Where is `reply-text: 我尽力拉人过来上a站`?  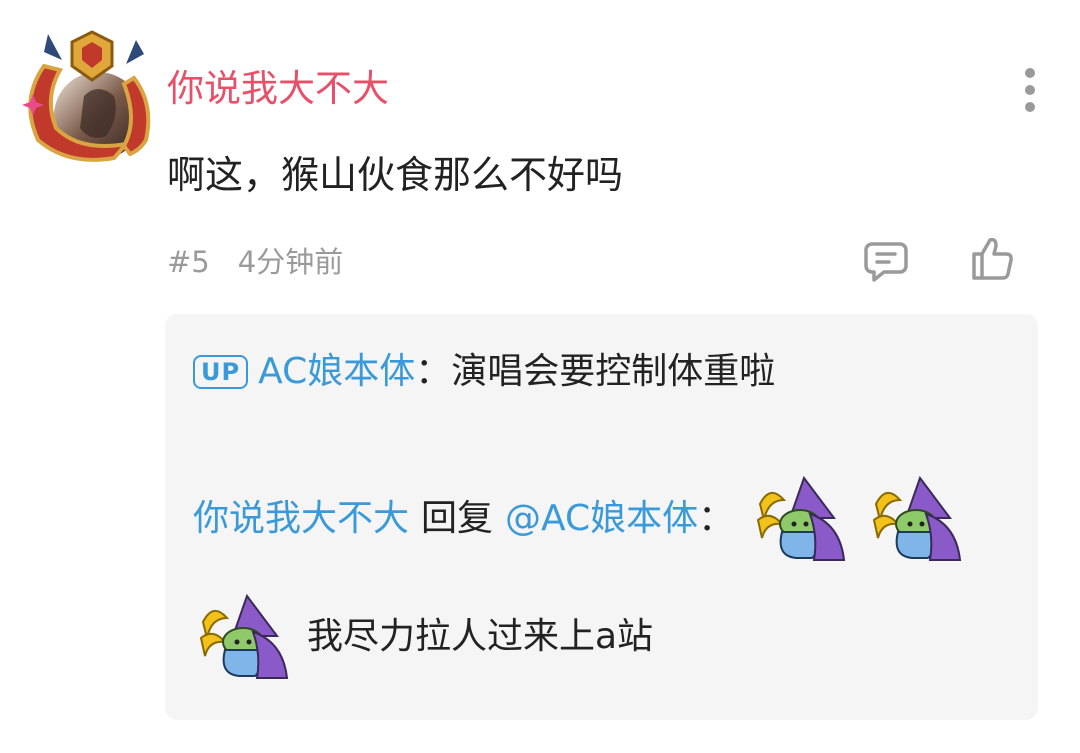
reply-text: 我尽力拉人过来上a站 is located at coordinates (480, 636).